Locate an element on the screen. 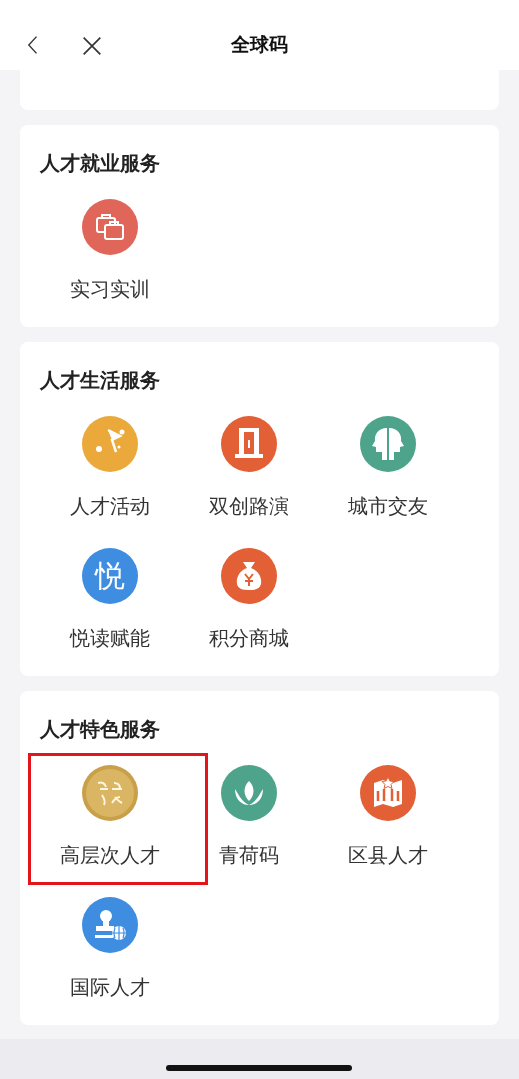 The width and height of the screenshot is (519, 1079). page-title: 全球码 is located at coordinates (259, 44).